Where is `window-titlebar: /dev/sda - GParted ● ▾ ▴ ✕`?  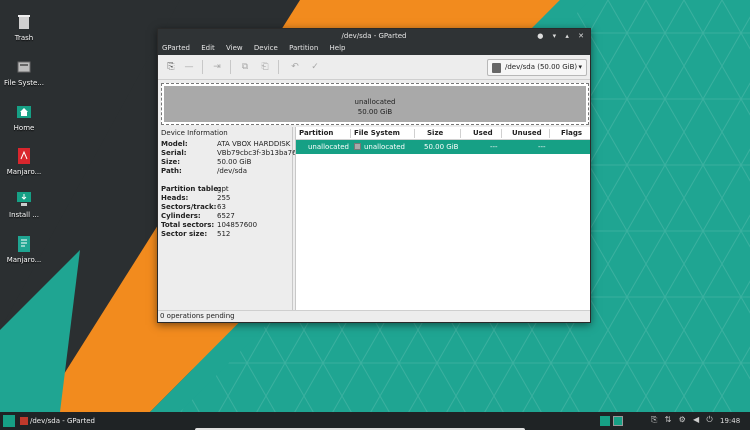
window-titlebar: /dev/sda - GParted ● ▾ ▴ ✕ is located at coordinates (374, 36).